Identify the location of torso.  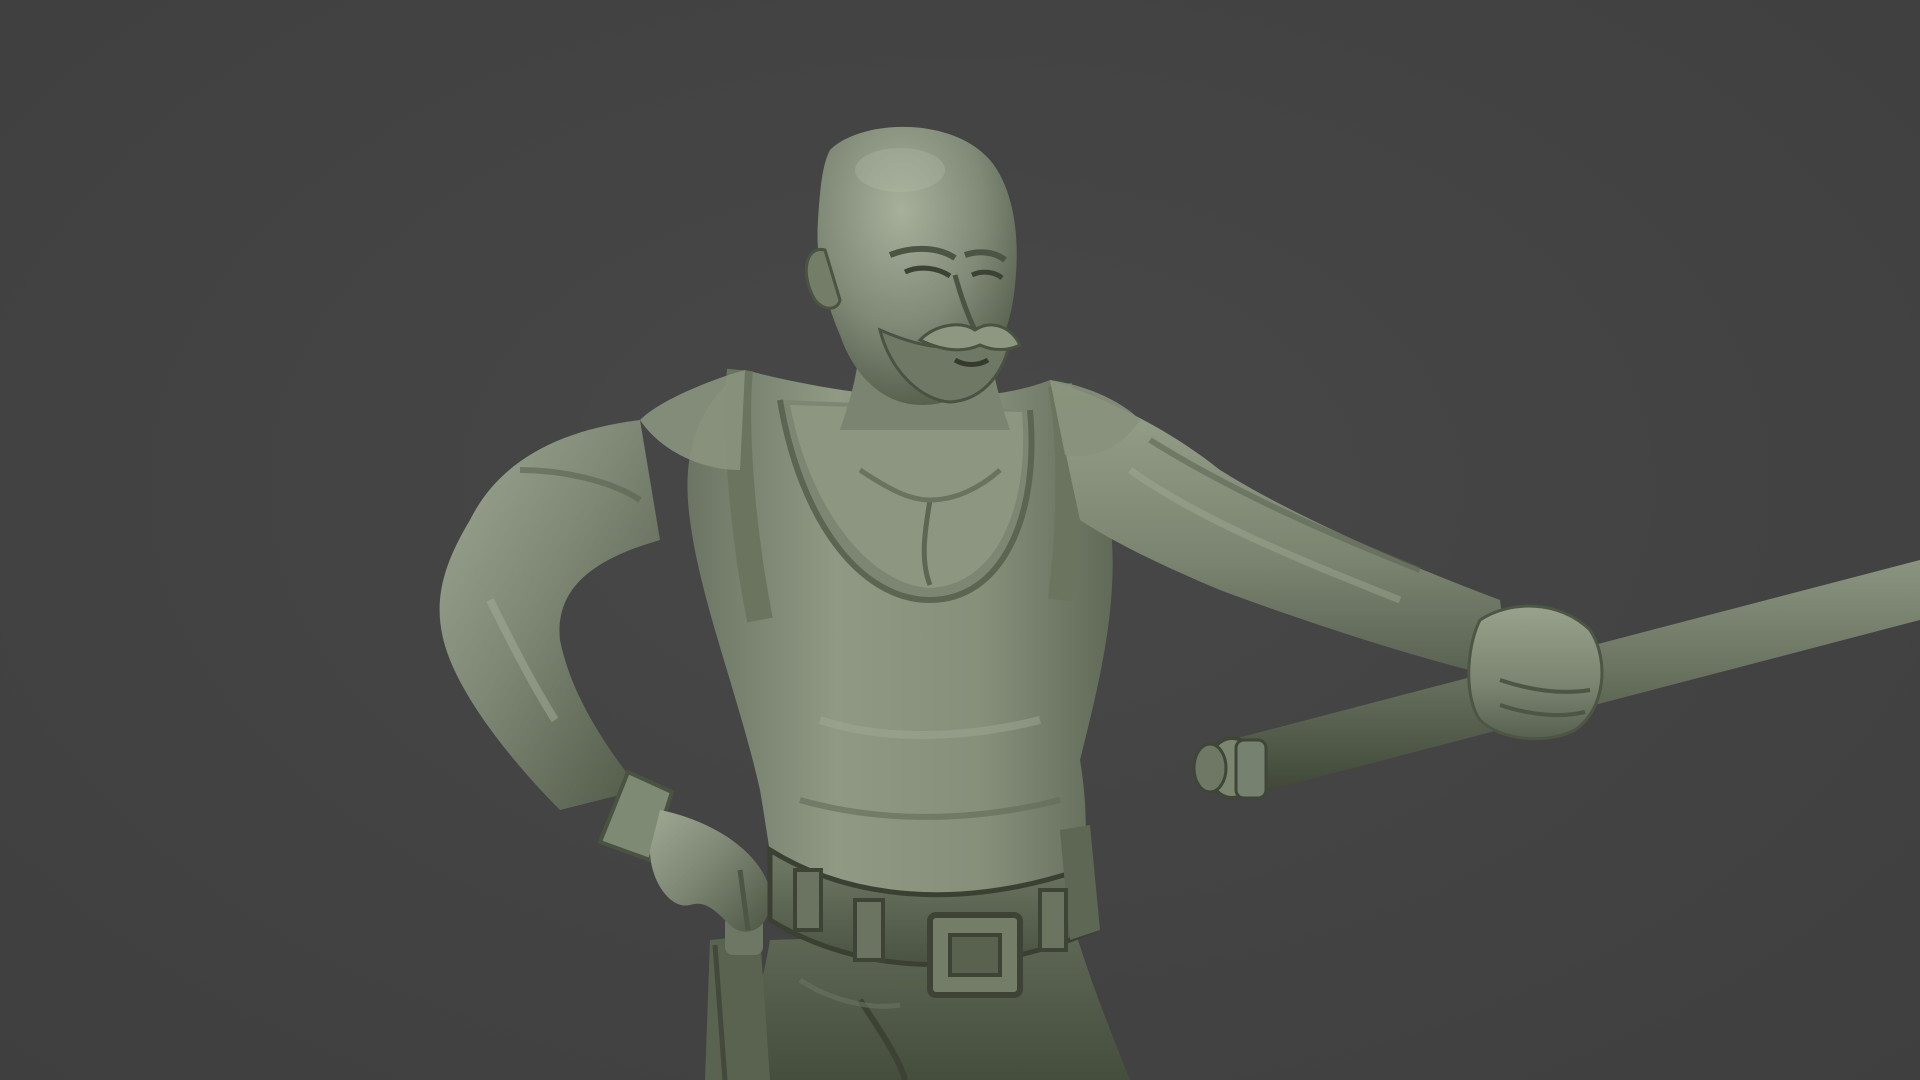
(900, 639).